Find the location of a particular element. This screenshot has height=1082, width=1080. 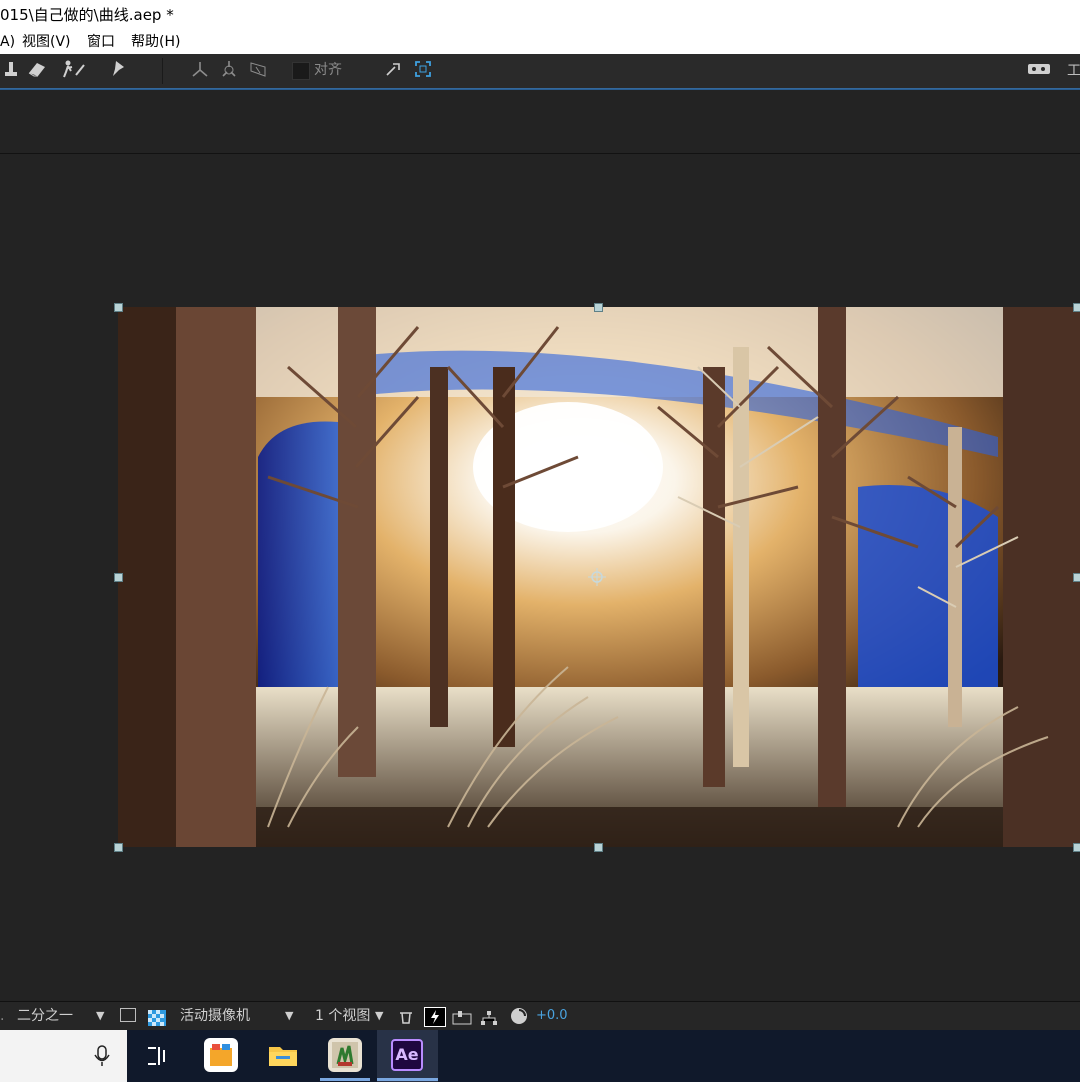

axis-view-icon is located at coordinates (258, 71).